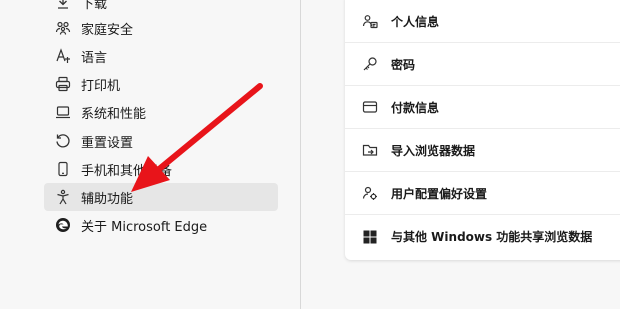 The height and width of the screenshot is (309, 620). Describe the element at coordinates (94, 6) in the screenshot. I see `sidebar-item-label: 下载` at that location.